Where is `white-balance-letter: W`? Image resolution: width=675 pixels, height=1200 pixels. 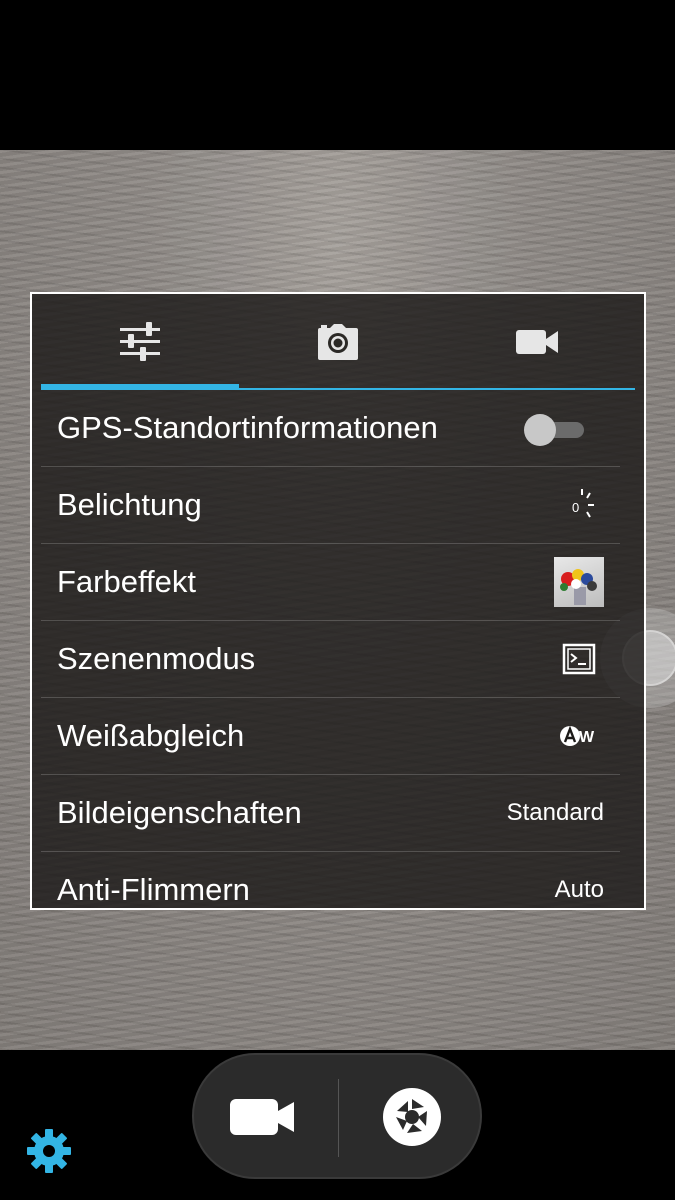 white-balance-letter: W is located at coordinates (587, 737).